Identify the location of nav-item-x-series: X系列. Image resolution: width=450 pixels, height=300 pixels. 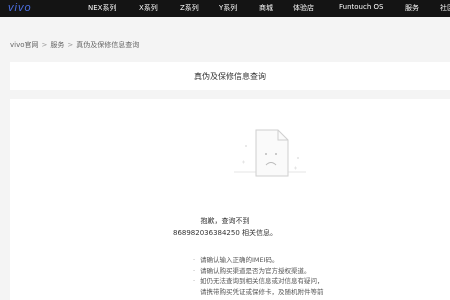
(148, 8).